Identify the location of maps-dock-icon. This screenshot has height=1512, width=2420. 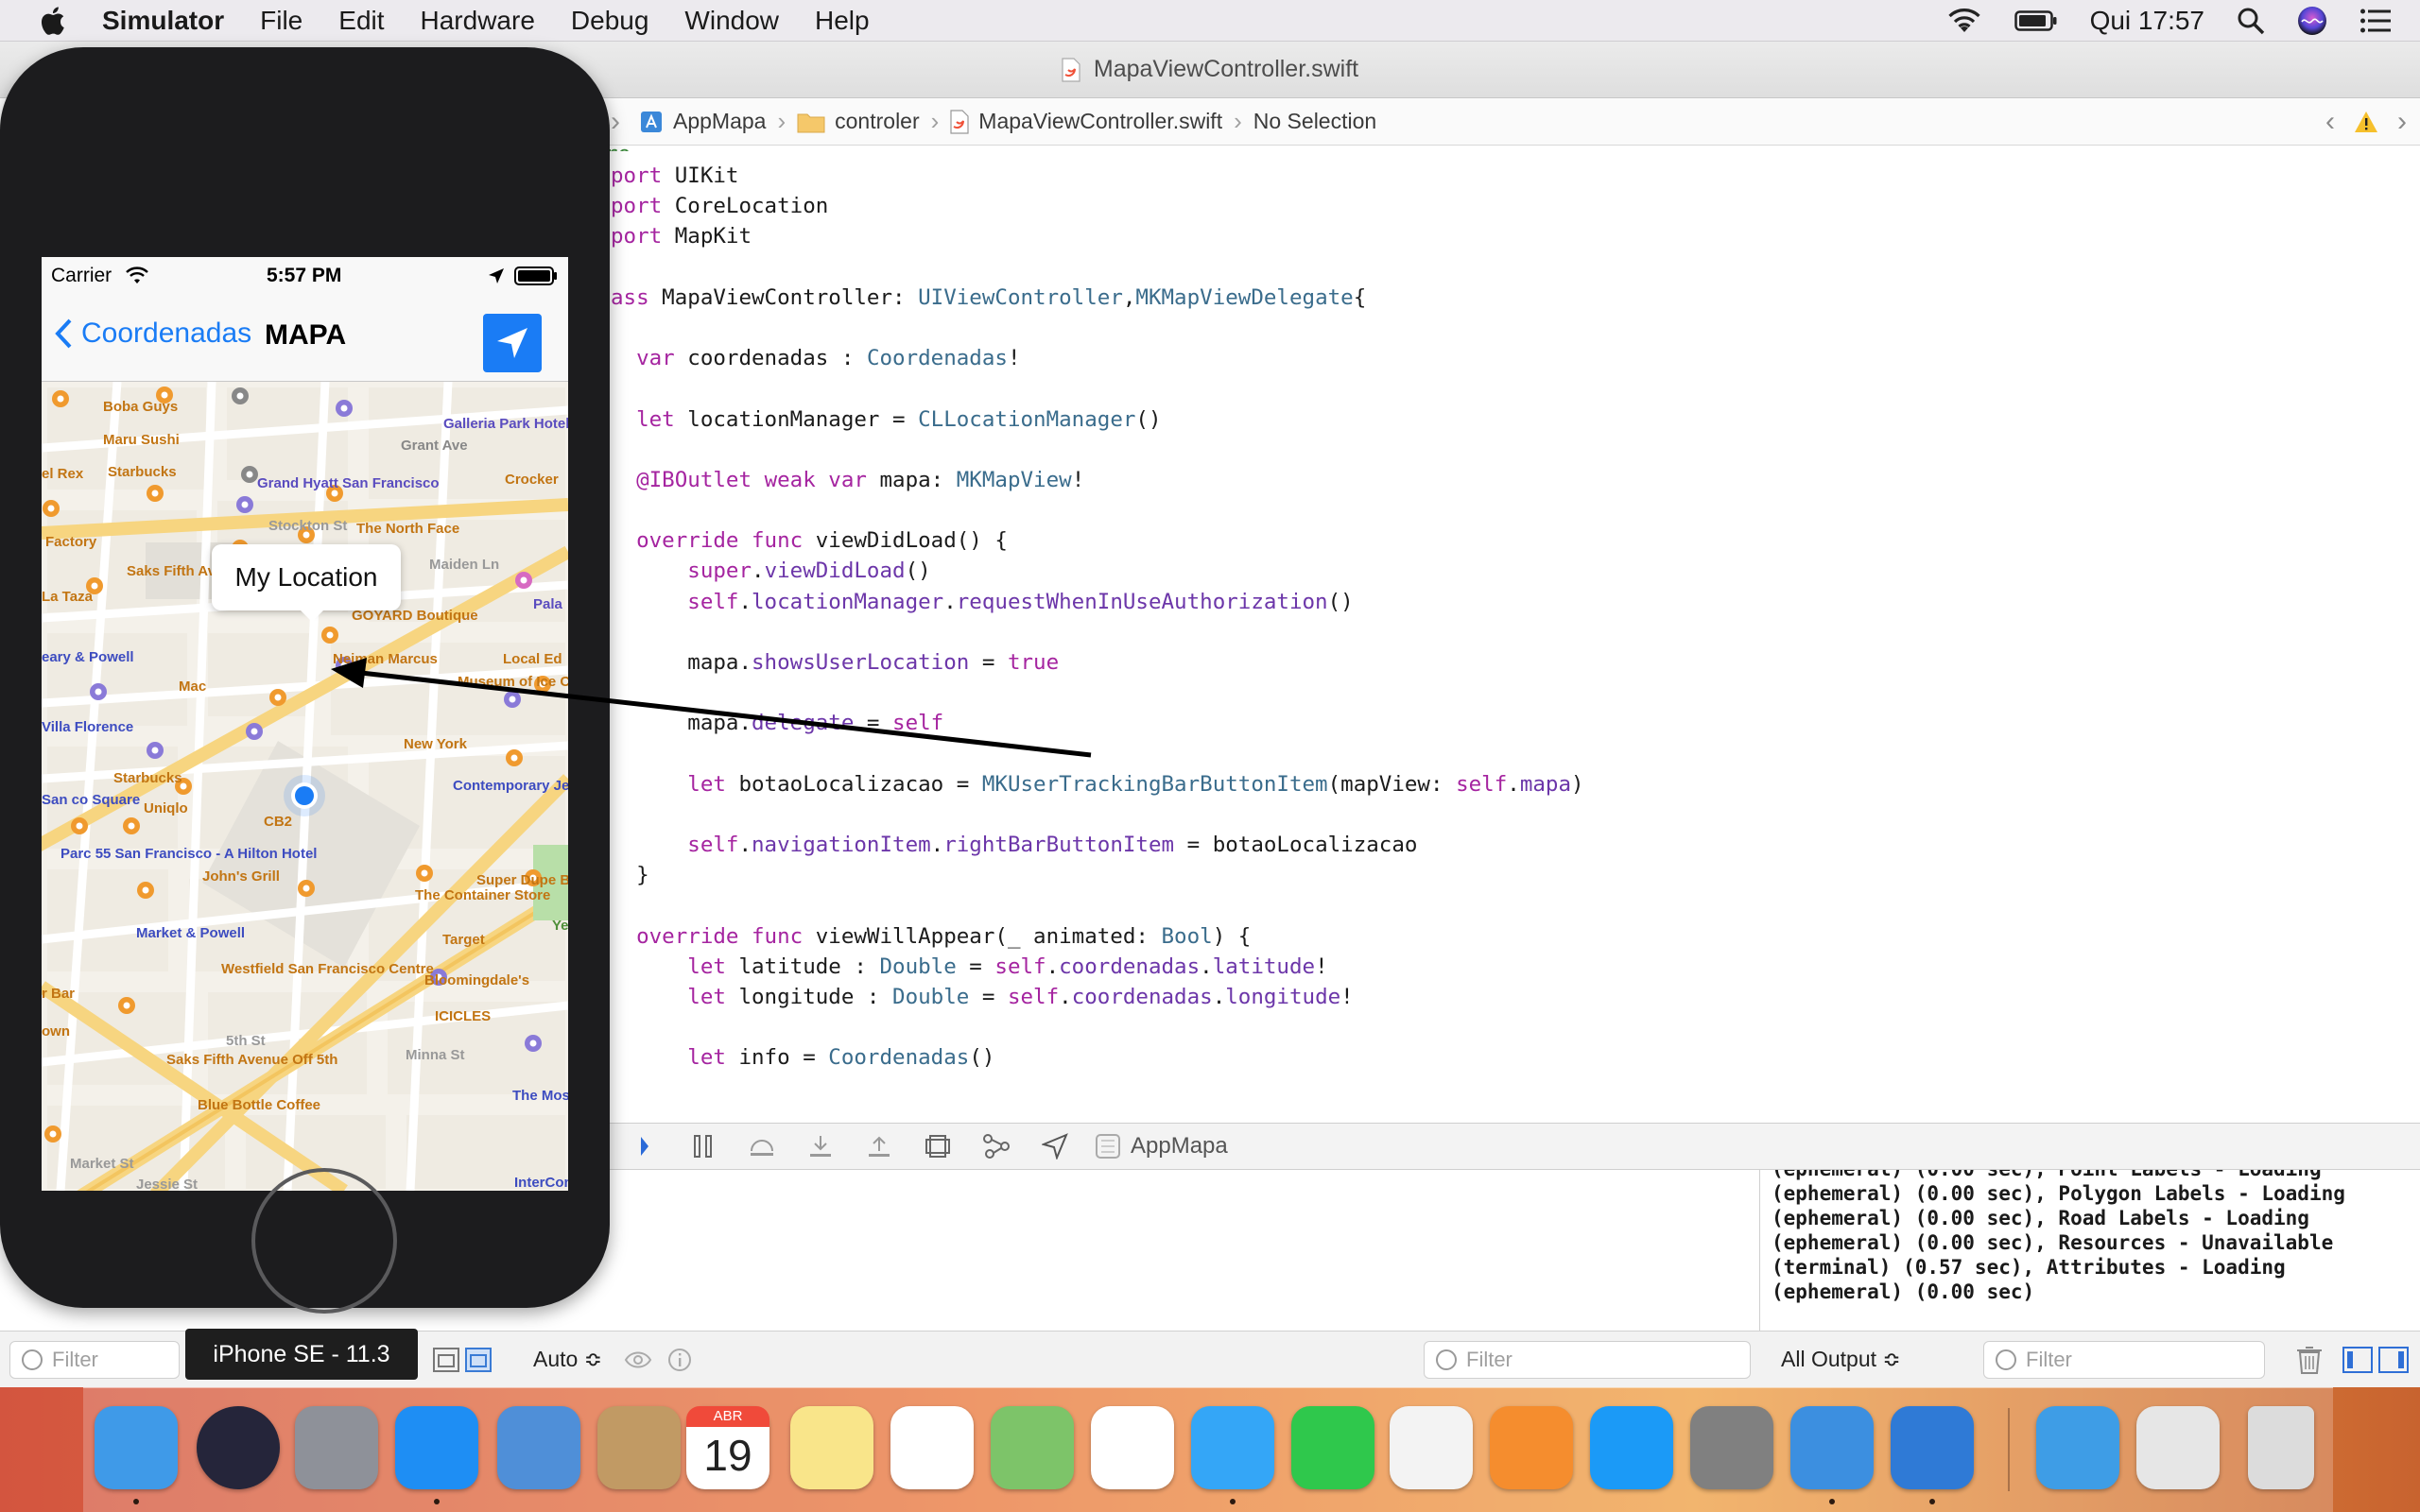
(1032, 1447).